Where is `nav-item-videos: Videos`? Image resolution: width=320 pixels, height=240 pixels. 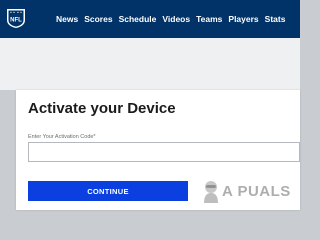 nav-item-videos: Videos is located at coordinates (176, 19).